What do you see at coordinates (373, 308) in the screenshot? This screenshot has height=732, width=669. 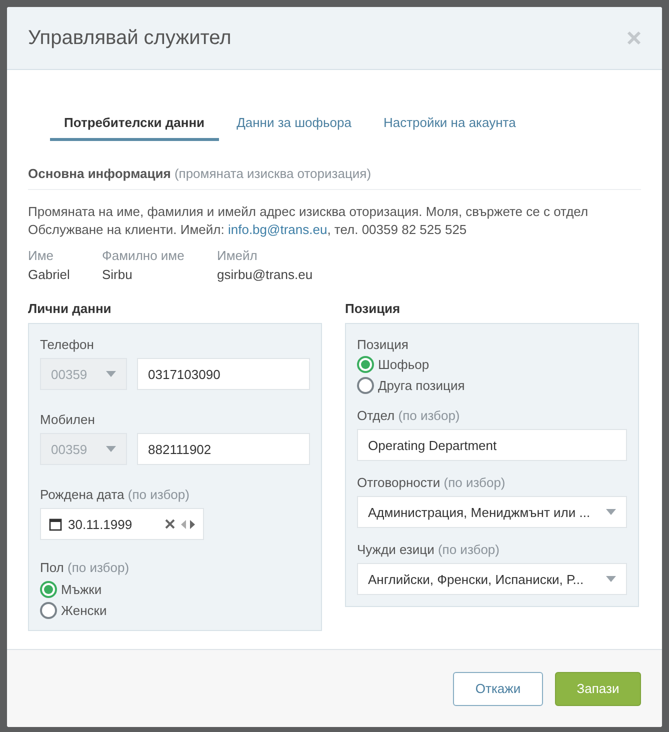 I see `section-heading: Позиция` at bounding box center [373, 308].